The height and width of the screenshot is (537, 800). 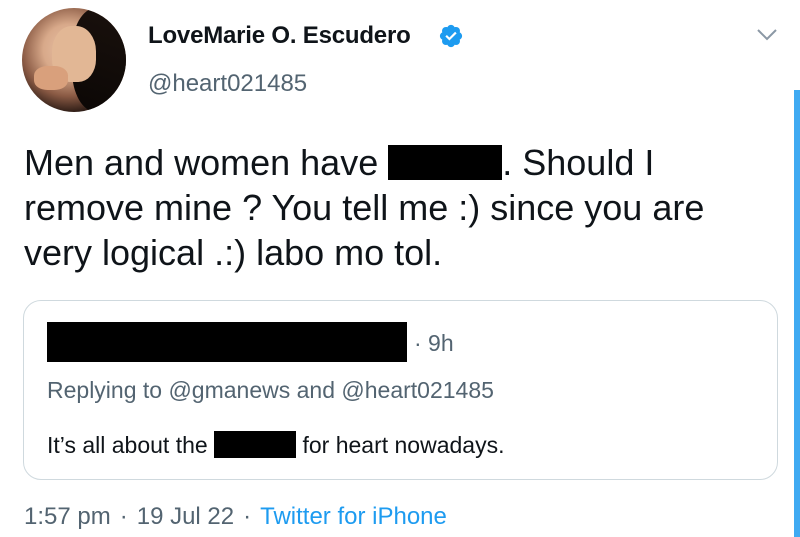 I want to click on chevron-down-icon, so click(x=767, y=35).